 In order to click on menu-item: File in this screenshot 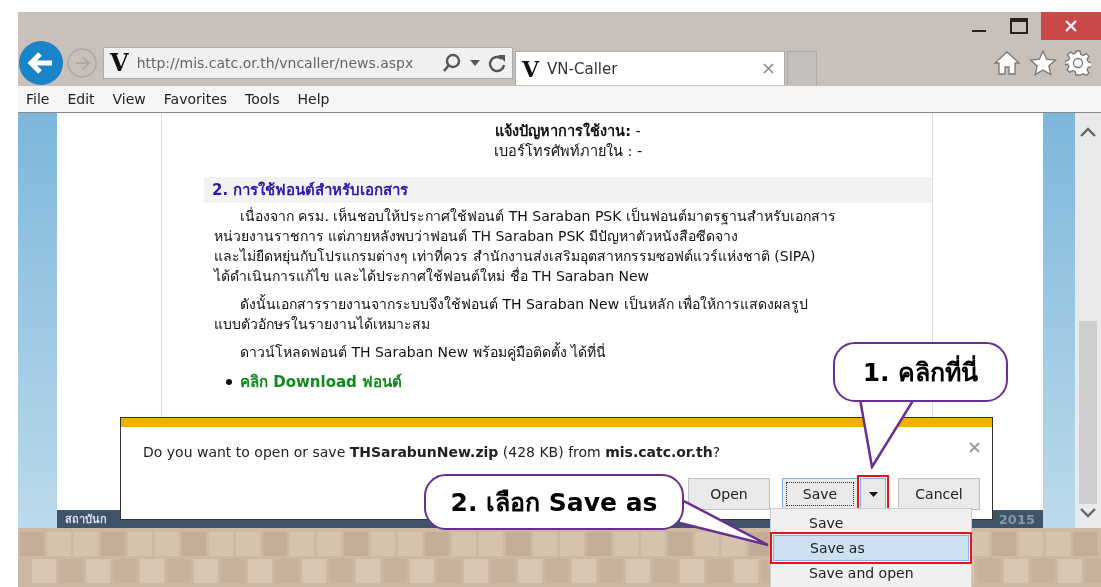, I will do `click(38, 99)`.